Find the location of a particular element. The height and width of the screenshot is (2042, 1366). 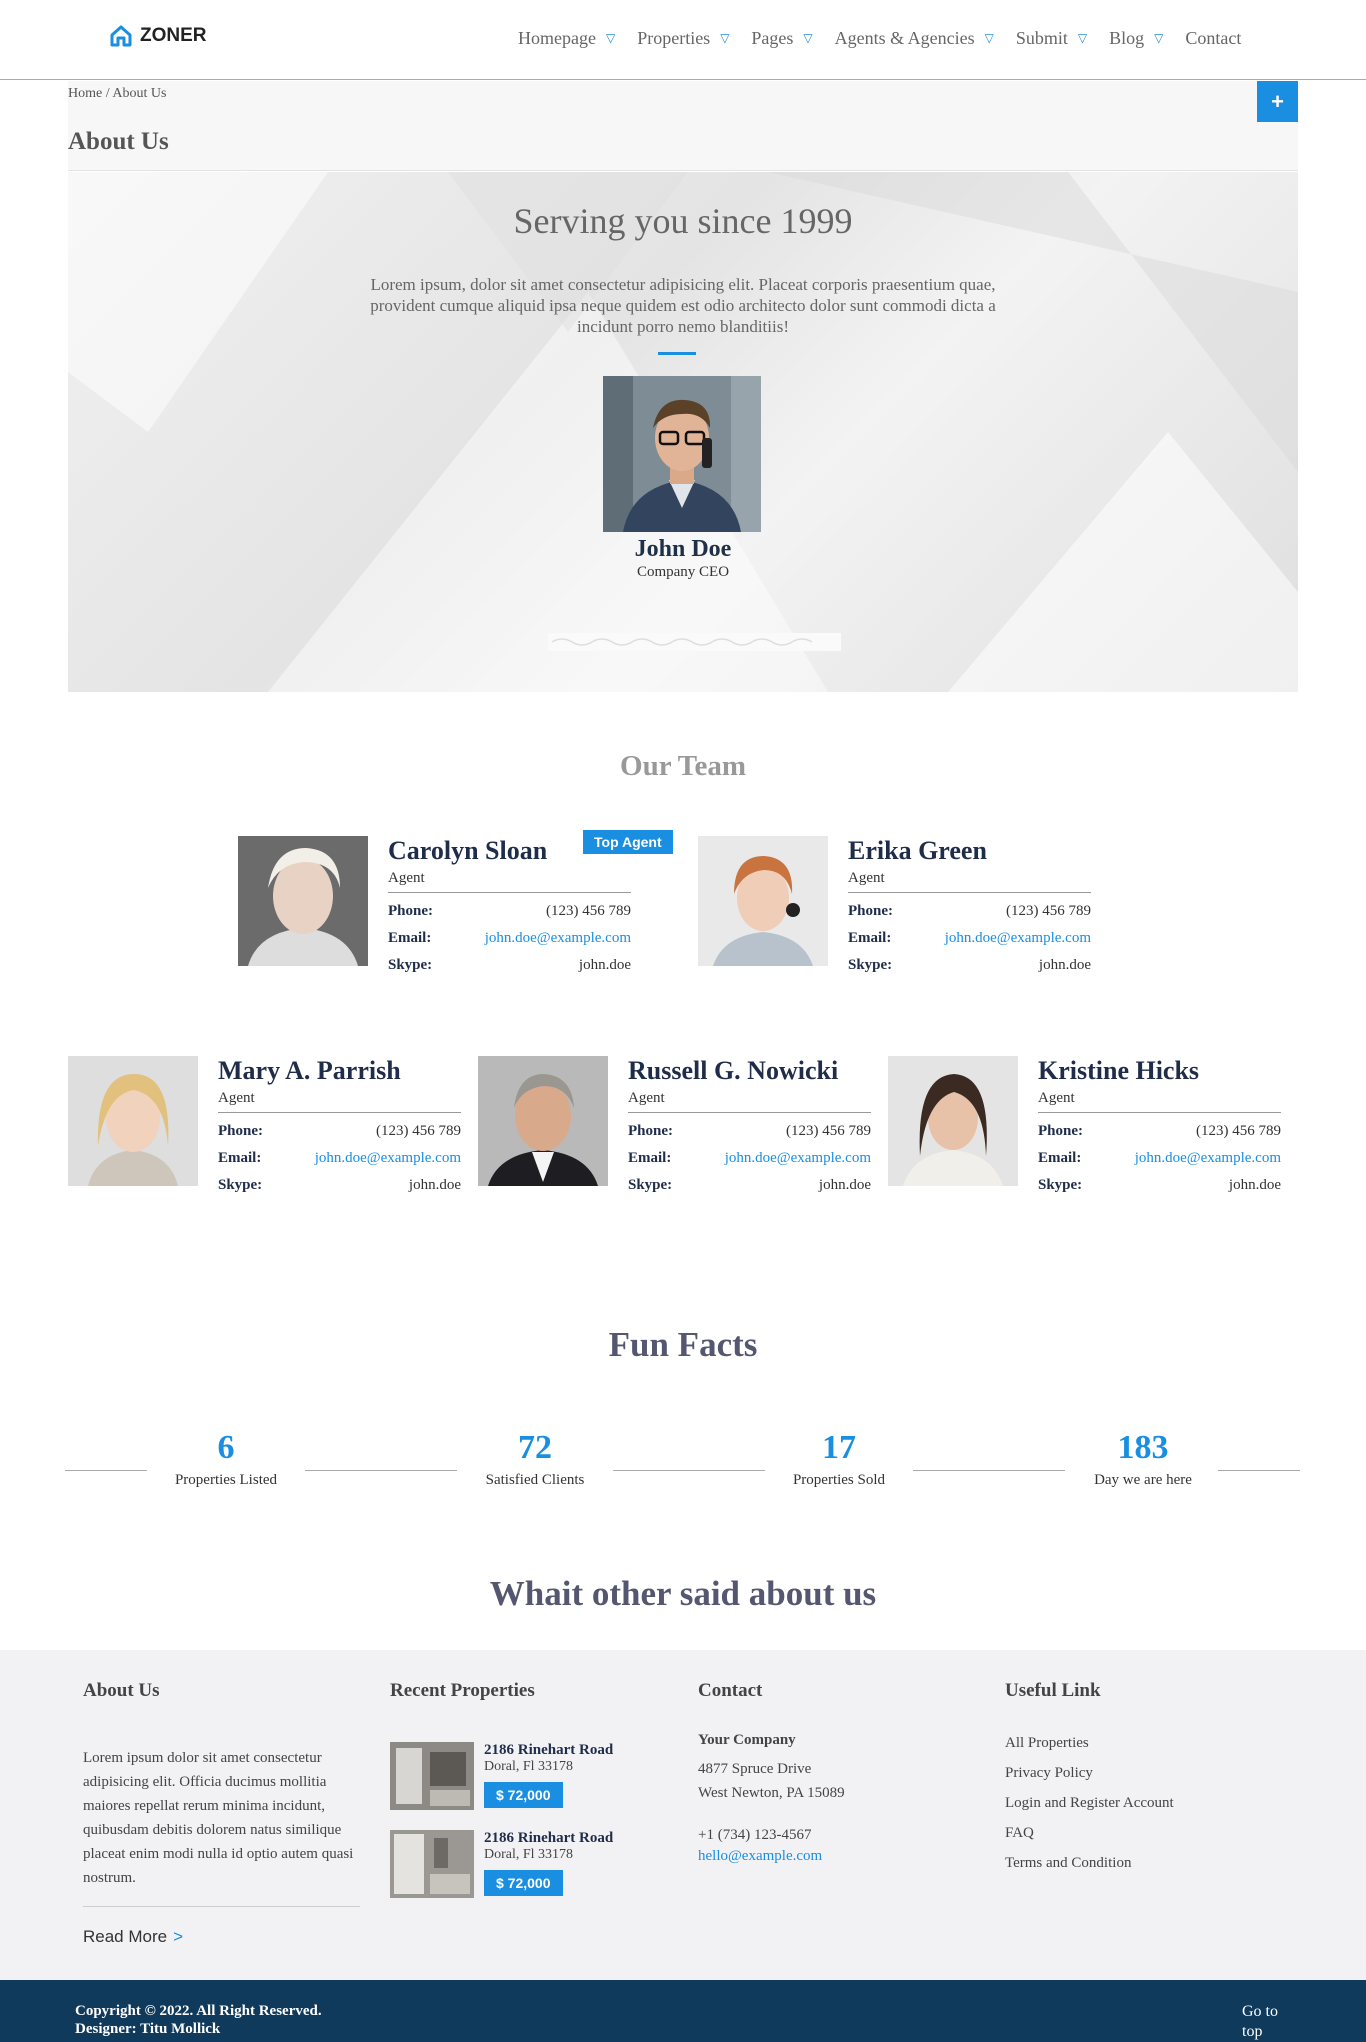

property-price: $ 72,000 is located at coordinates (523, 1883).